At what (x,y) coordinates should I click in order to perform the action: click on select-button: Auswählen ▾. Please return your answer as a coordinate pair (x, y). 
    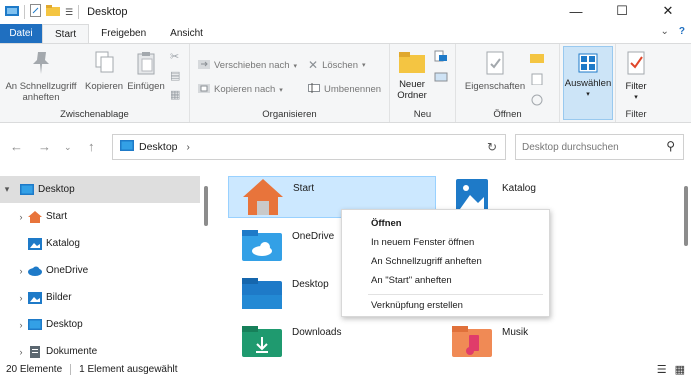
    Looking at the image, I should click on (588, 83).